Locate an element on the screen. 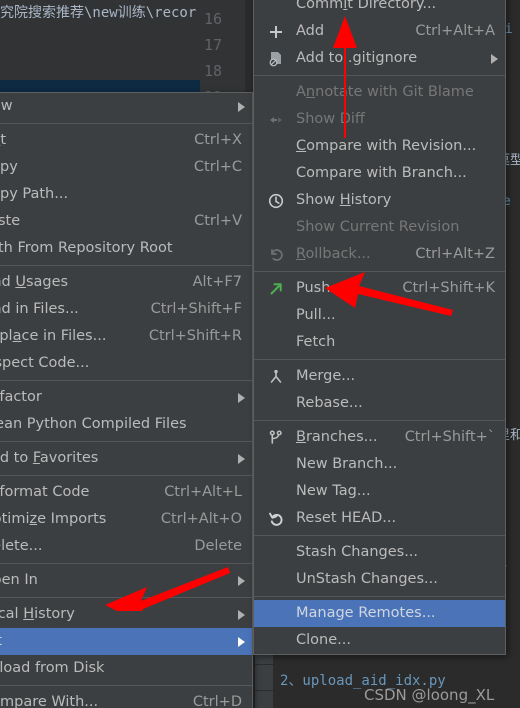  menu-item-shortcut: Ctrl+Alt+O is located at coordinates (201, 519).